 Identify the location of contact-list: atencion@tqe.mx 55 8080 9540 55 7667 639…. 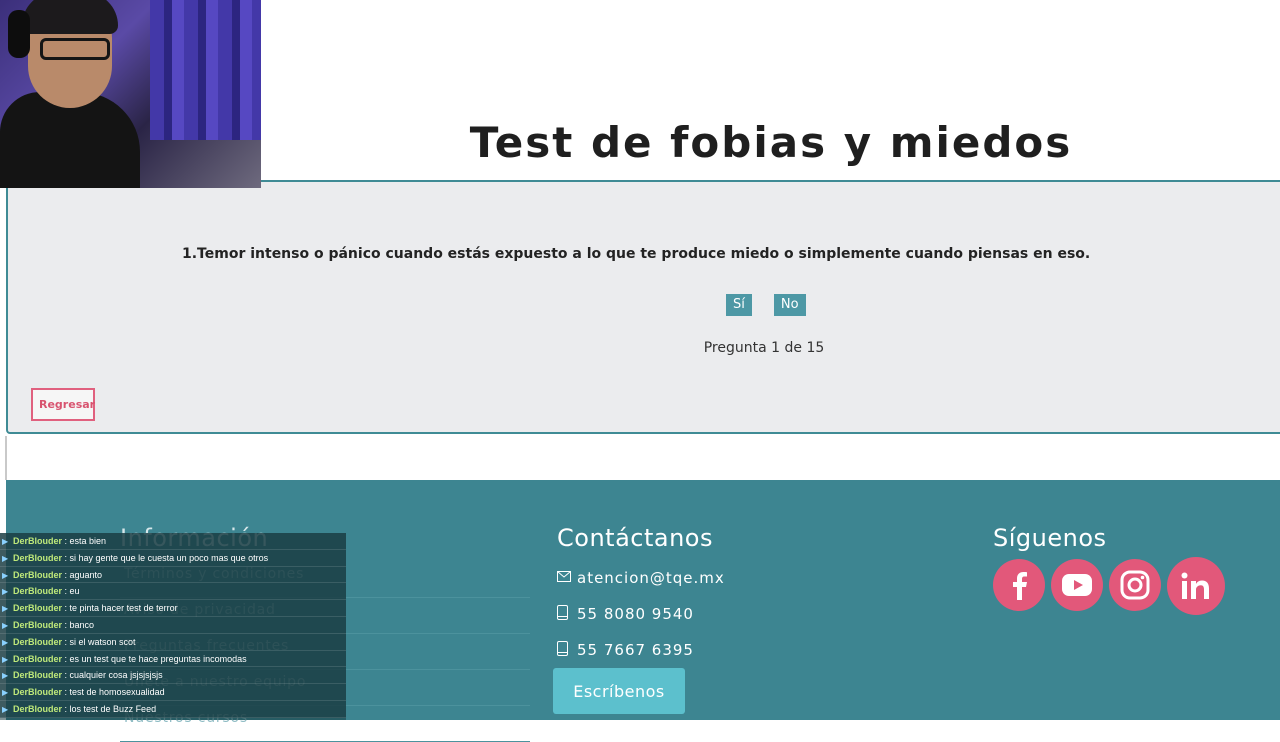
(641, 614).